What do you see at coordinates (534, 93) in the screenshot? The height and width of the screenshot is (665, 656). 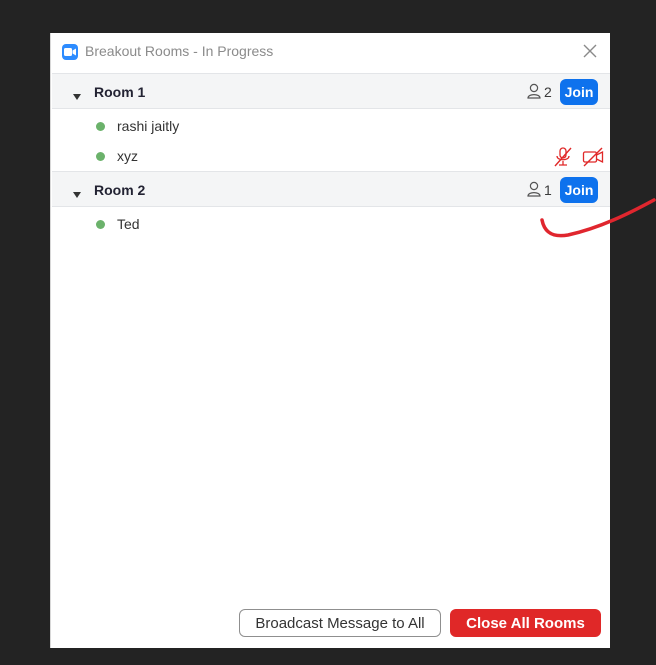 I see `person-icon` at bounding box center [534, 93].